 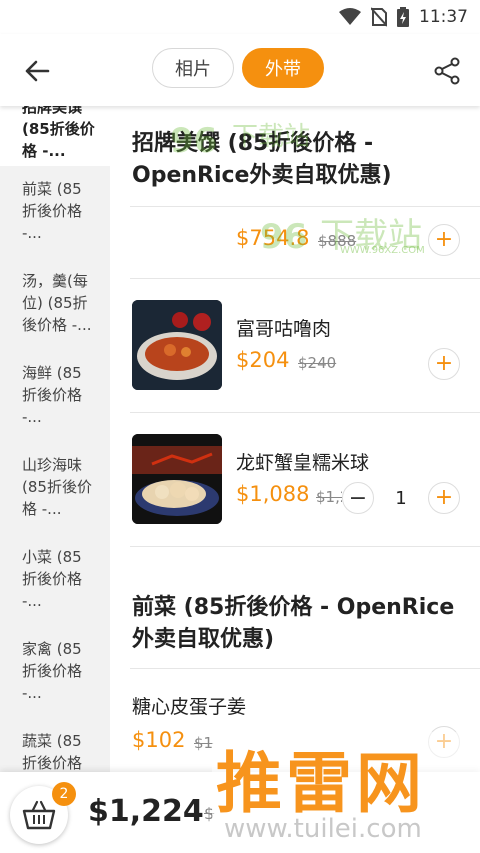 What do you see at coordinates (295, 720) in the screenshot?
I see `dish-item: 糖心皮蛋子姜 $102 $1 +` at bounding box center [295, 720].